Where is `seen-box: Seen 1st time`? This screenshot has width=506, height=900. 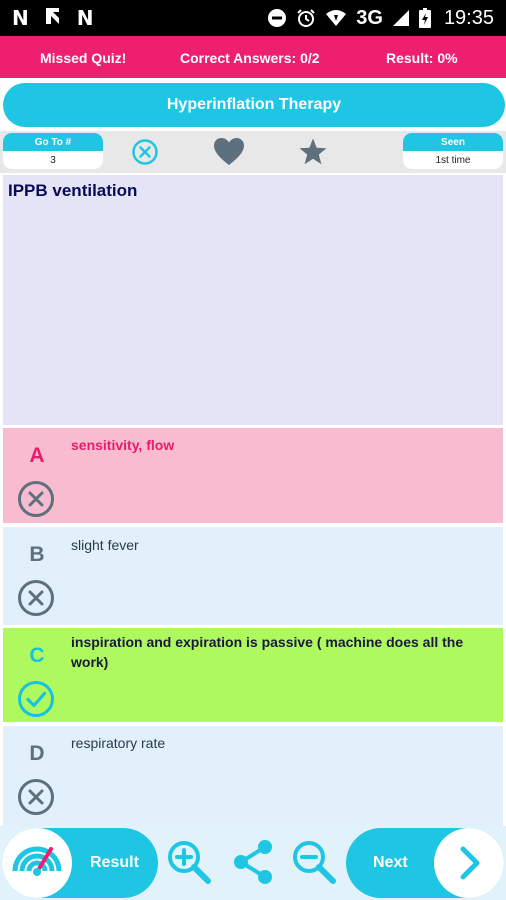 seen-box: Seen 1st time is located at coordinates (453, 152).